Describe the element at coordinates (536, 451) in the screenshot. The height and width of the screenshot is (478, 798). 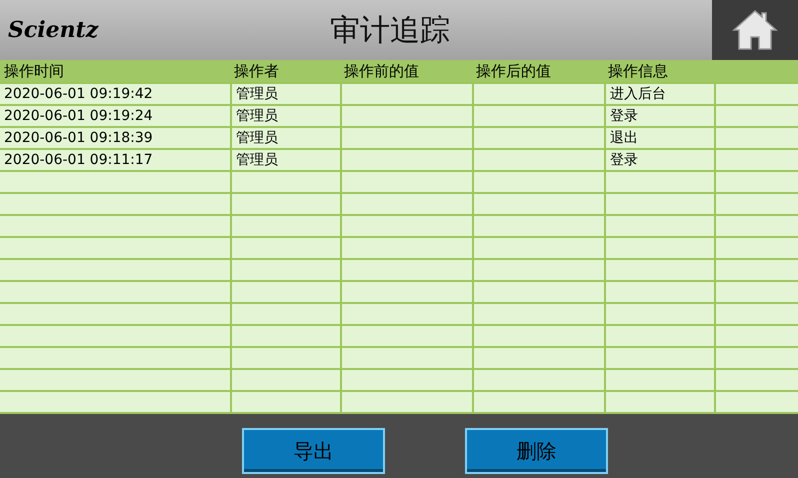
I see `delete-button: 删除` at that location.